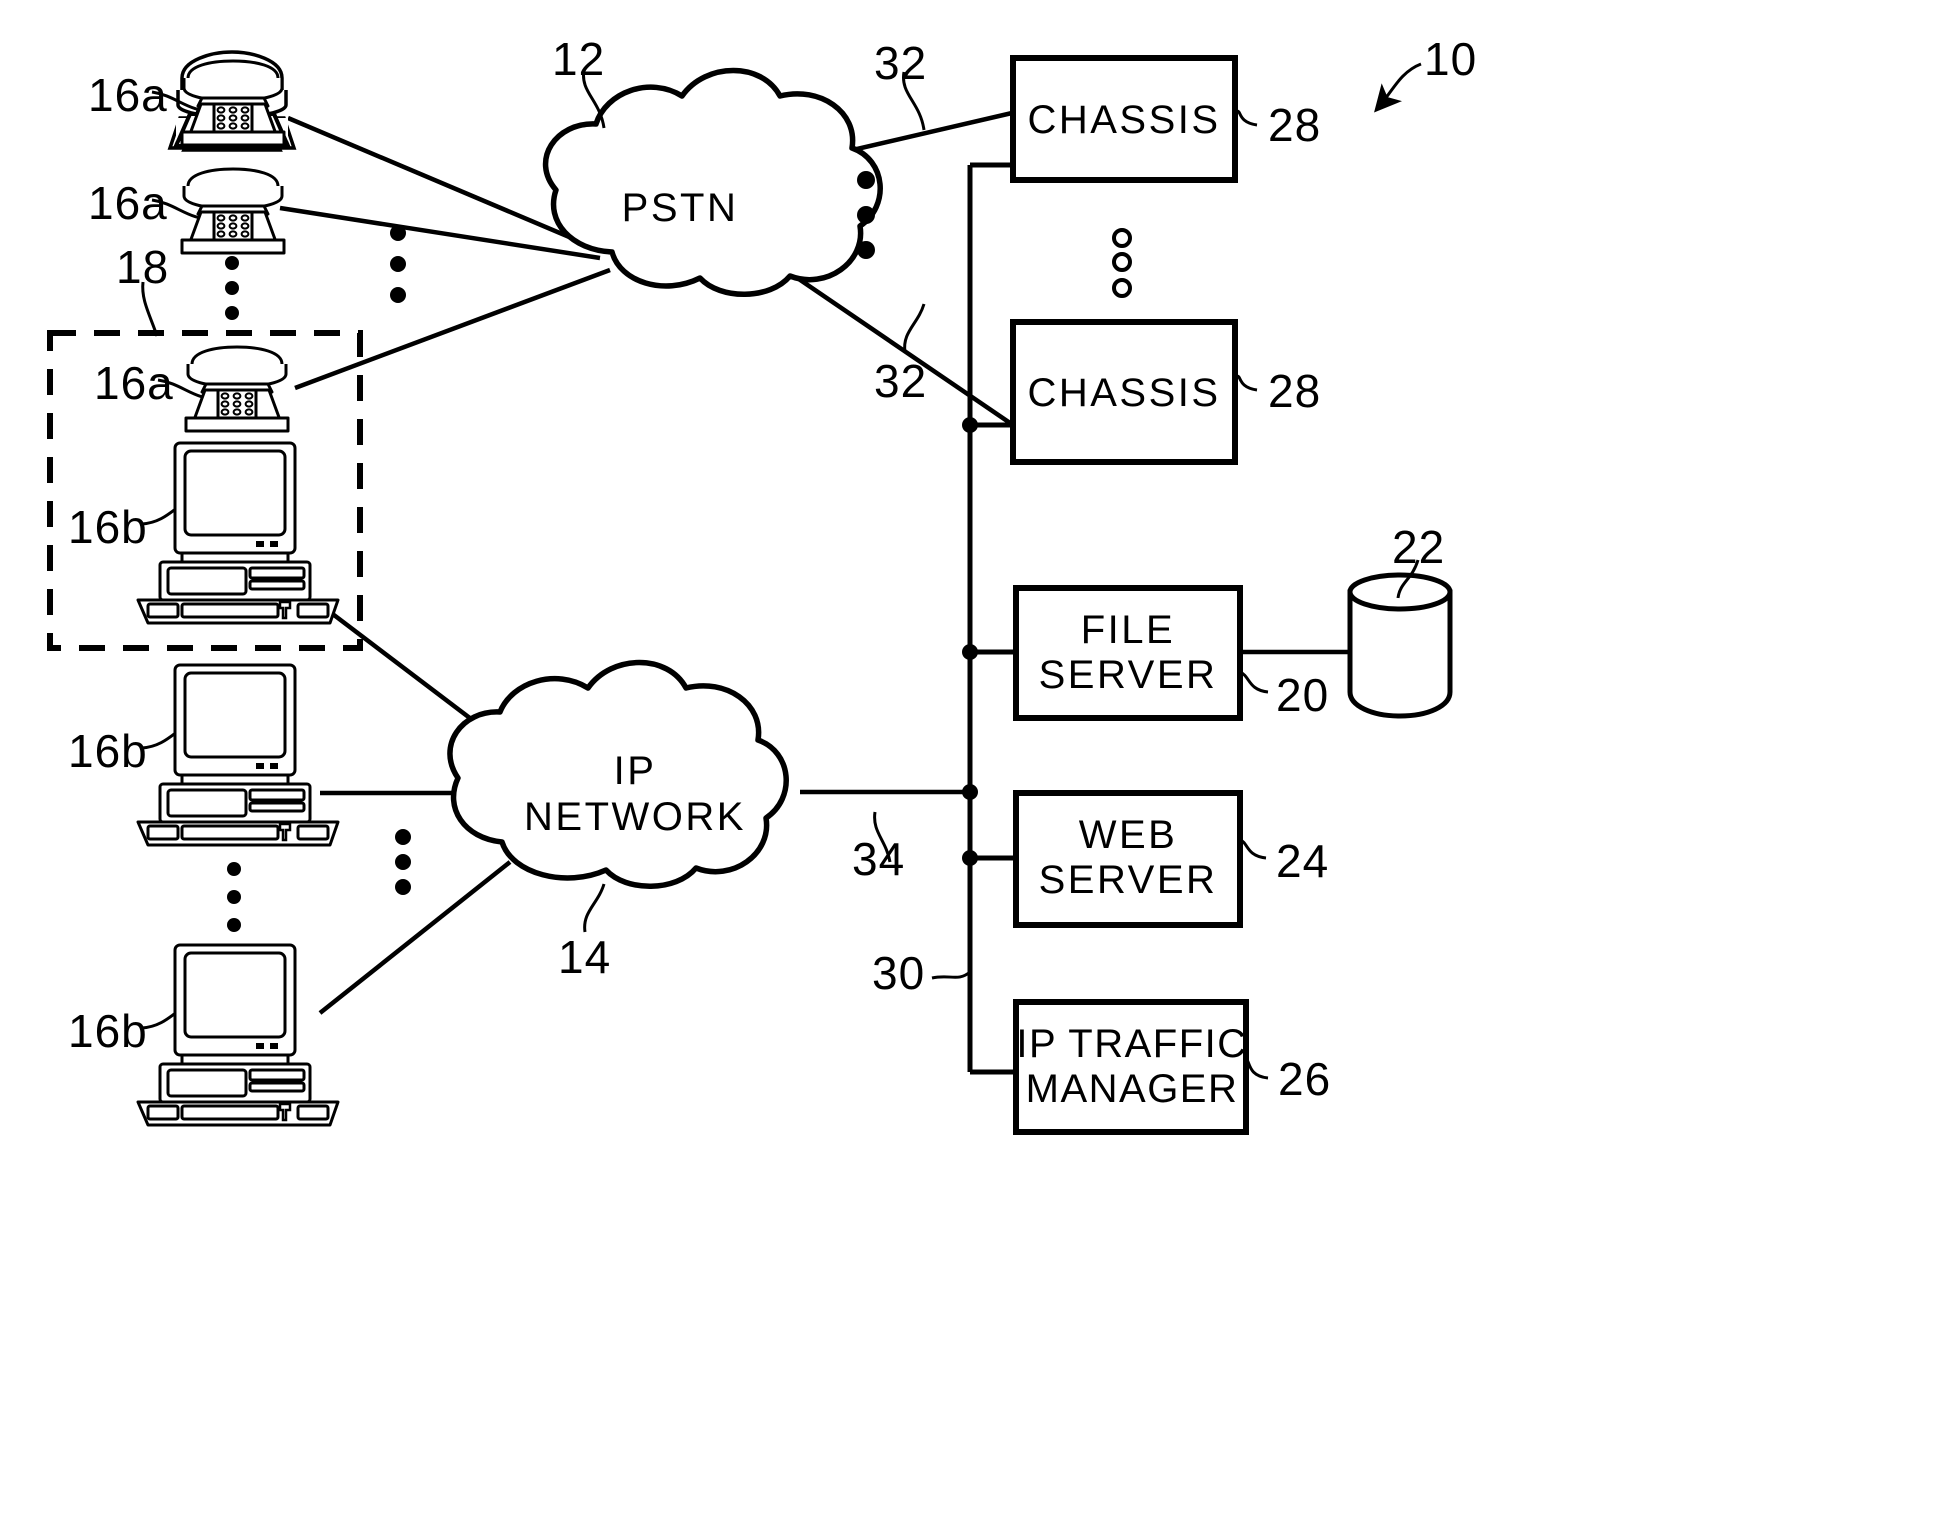 Image resolution: width=1933 pixels, height=1540 pixels. Describe the element at coordinates (452, 329) in the screenshot. I see `line-phone3-pstn` at that location.